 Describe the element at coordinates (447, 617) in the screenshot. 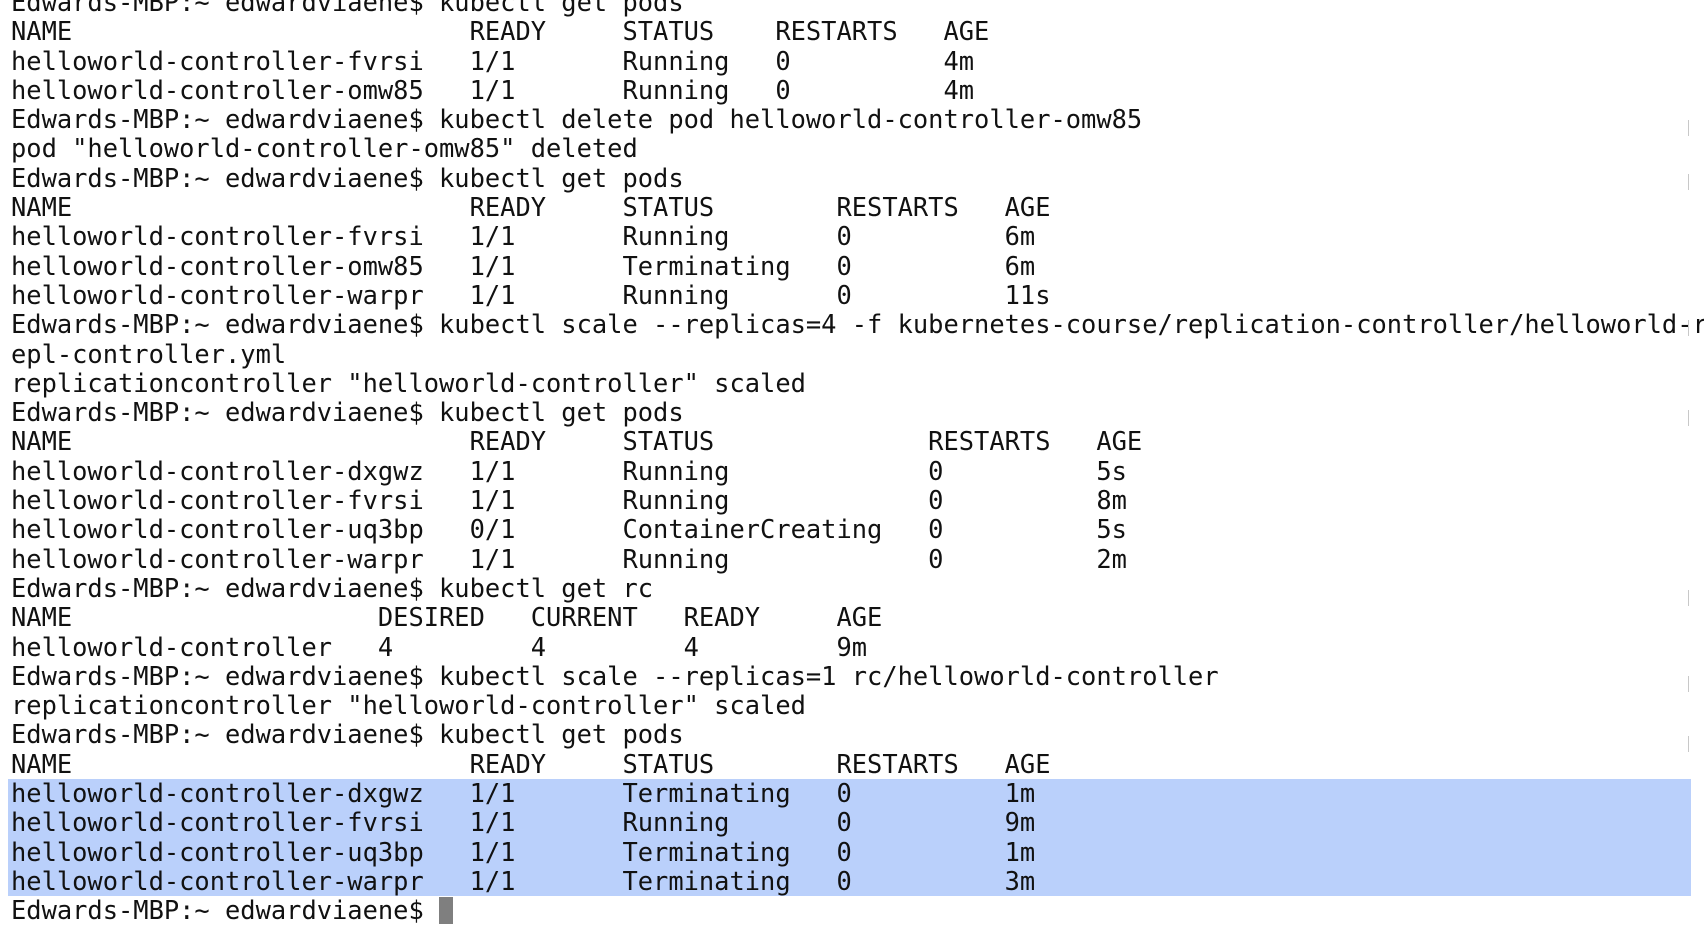

I see `table-header: NAME DESIRED CURRENT READY AGE` at that location.